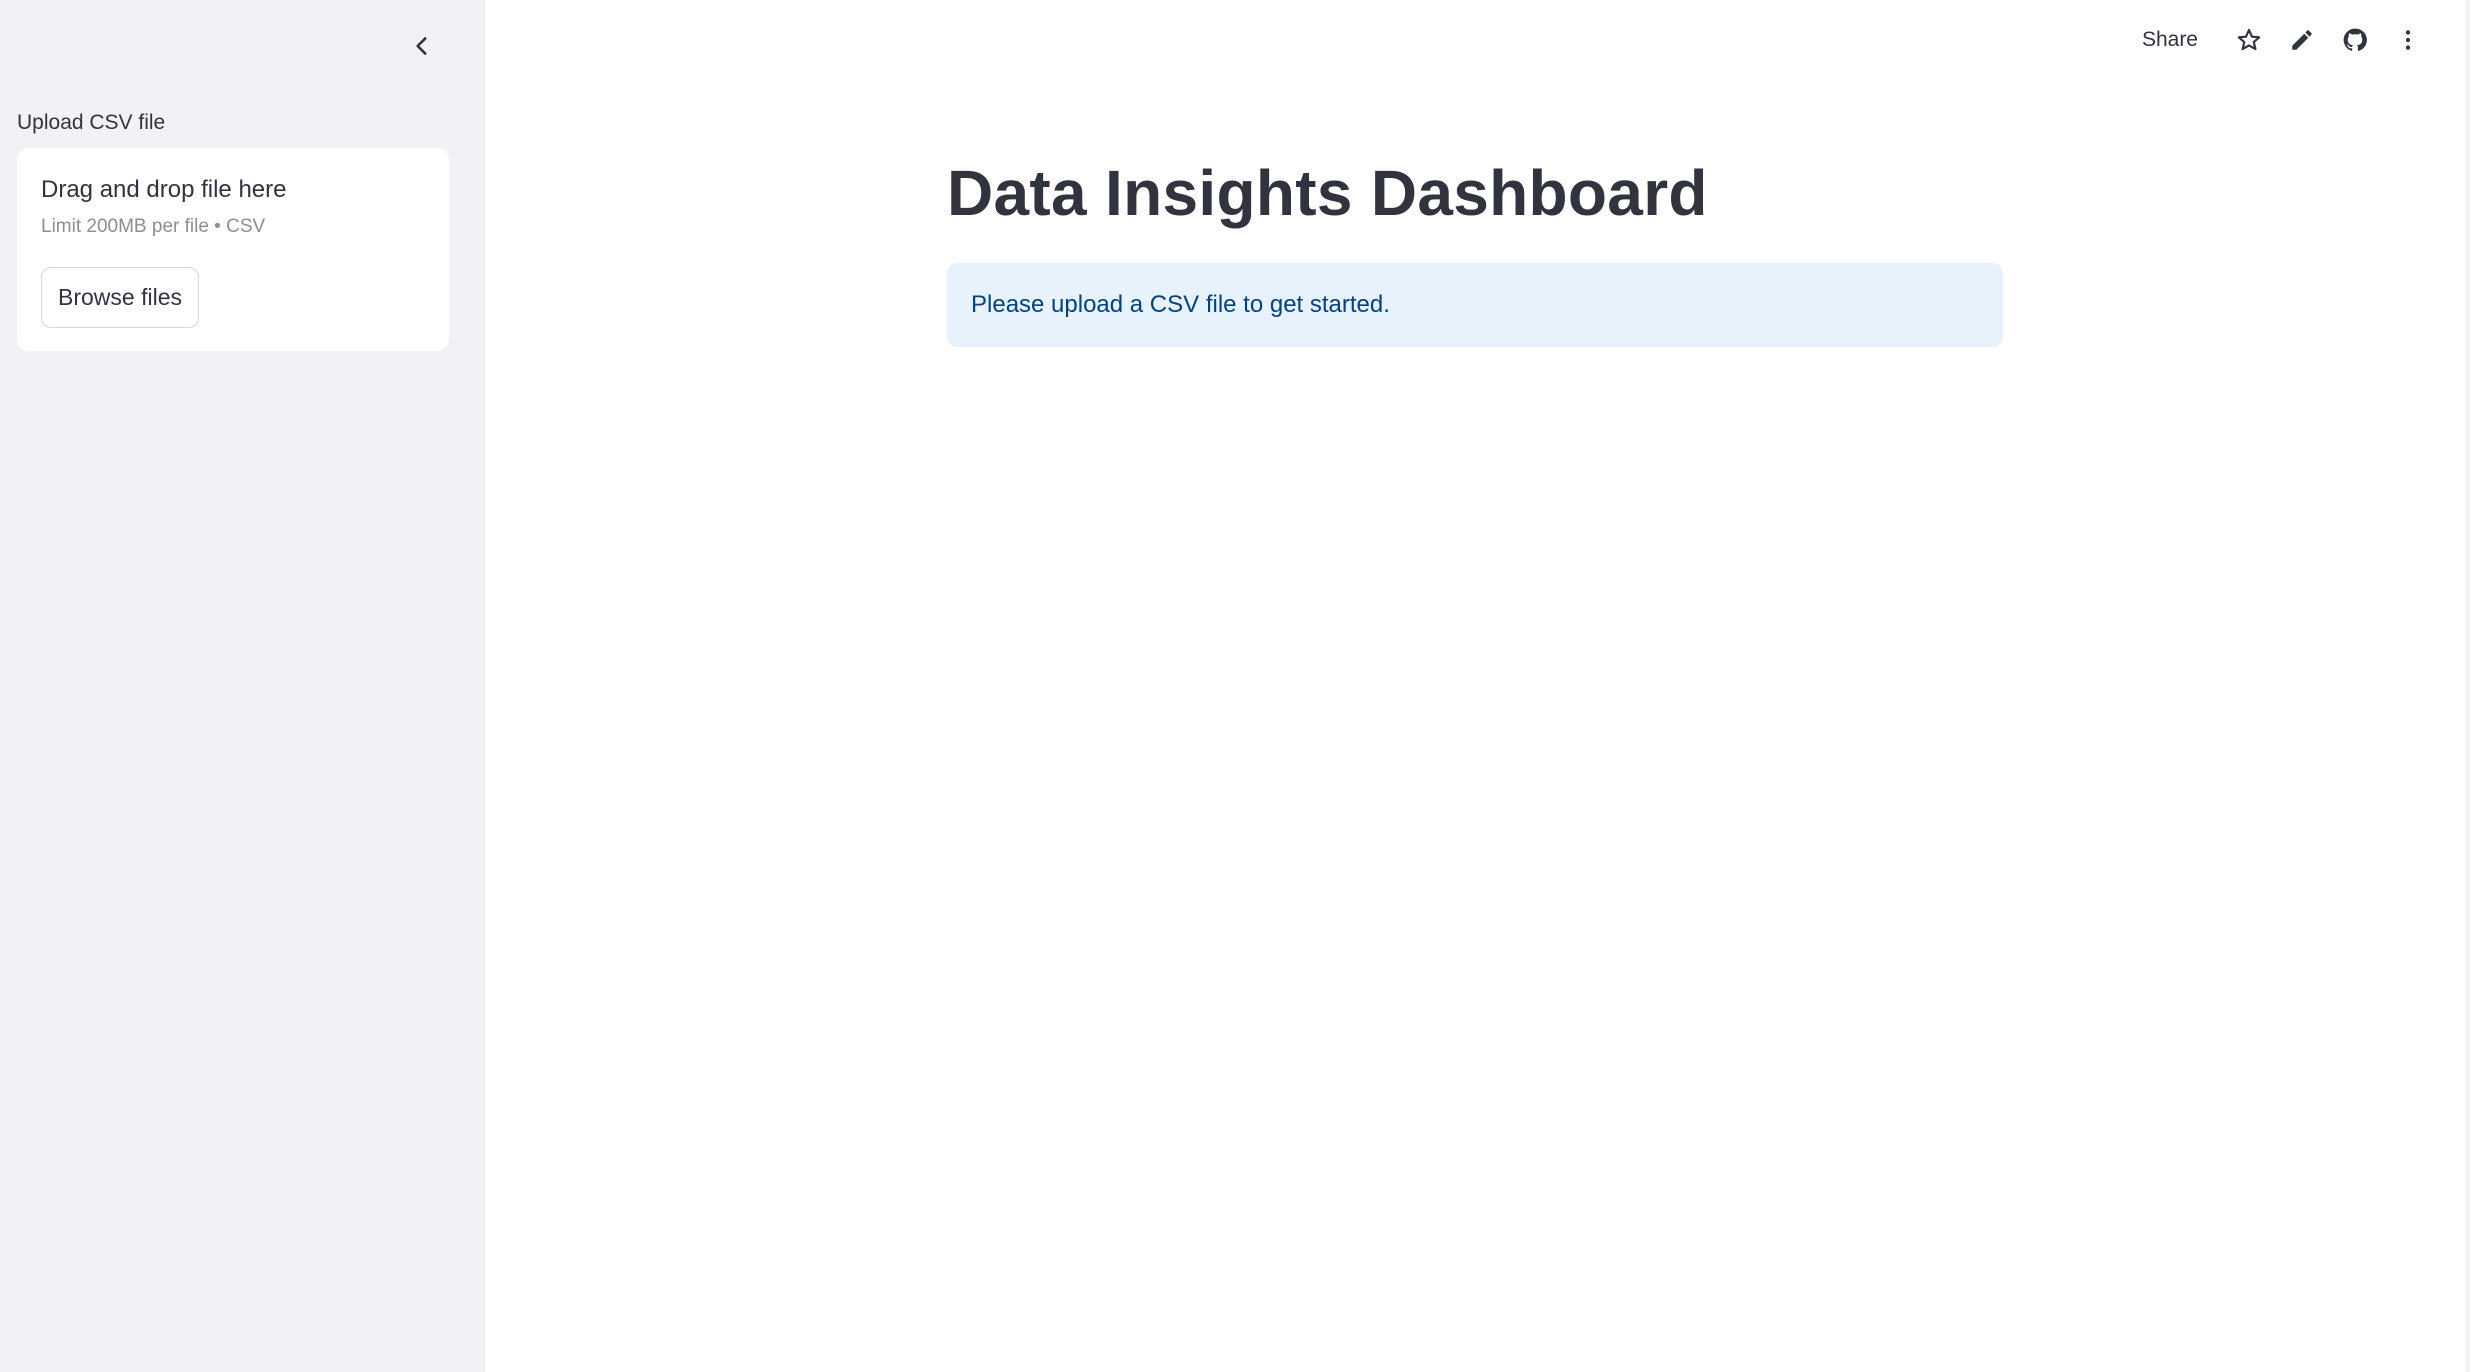 The image size is (2470, 1372). I want to click on pencil-icon, so click(2302, 40).